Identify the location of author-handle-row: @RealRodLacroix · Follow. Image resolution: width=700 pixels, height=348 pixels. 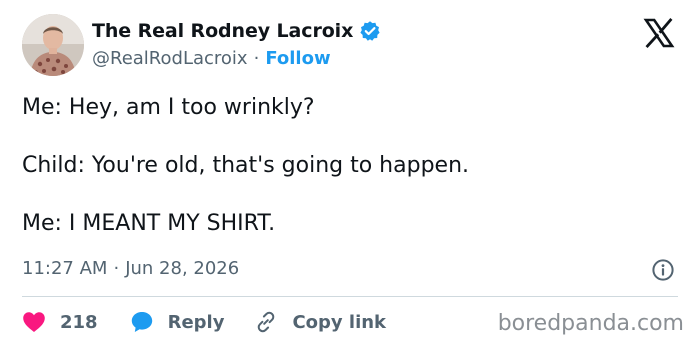
(211, 58).